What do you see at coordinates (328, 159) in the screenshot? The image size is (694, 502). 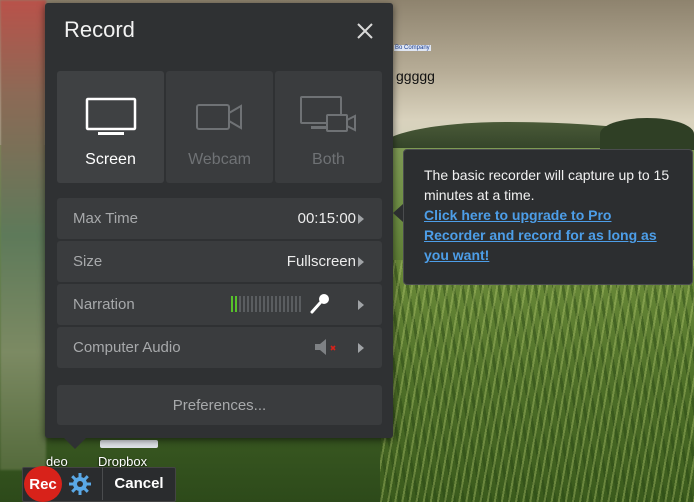 I see `mode-both-label: Both` at bounding box center [328, 159].